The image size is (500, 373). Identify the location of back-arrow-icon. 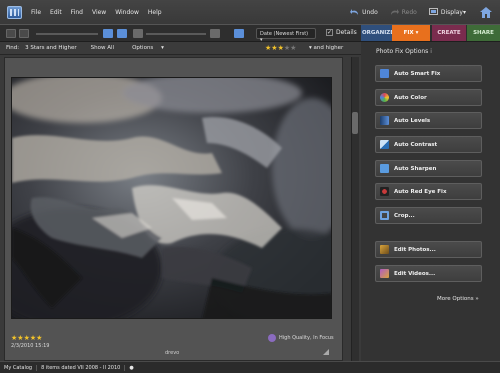
(11, 33).